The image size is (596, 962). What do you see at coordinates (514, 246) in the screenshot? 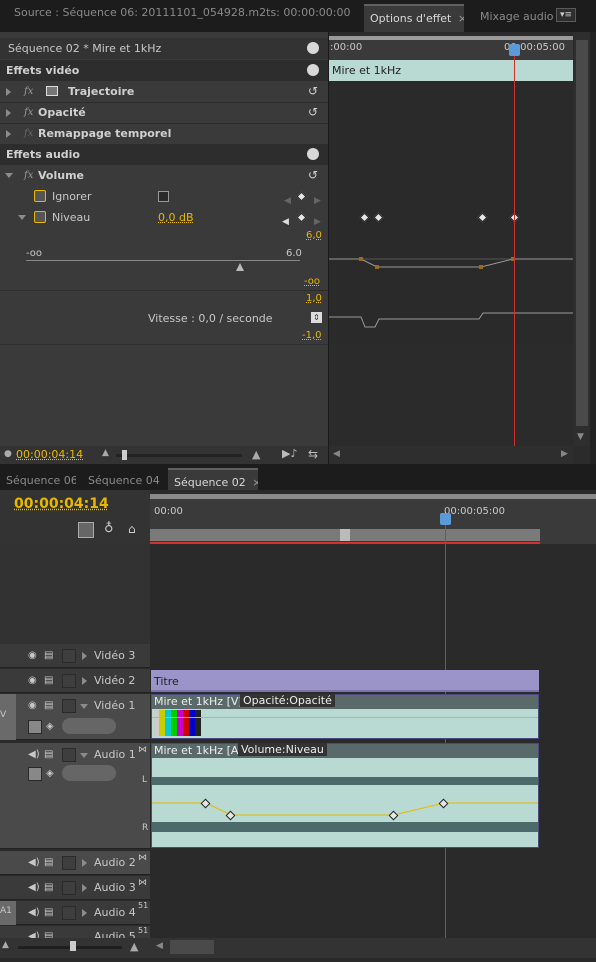
I see `mini-playhead-line` at bounding box center [514, 246].